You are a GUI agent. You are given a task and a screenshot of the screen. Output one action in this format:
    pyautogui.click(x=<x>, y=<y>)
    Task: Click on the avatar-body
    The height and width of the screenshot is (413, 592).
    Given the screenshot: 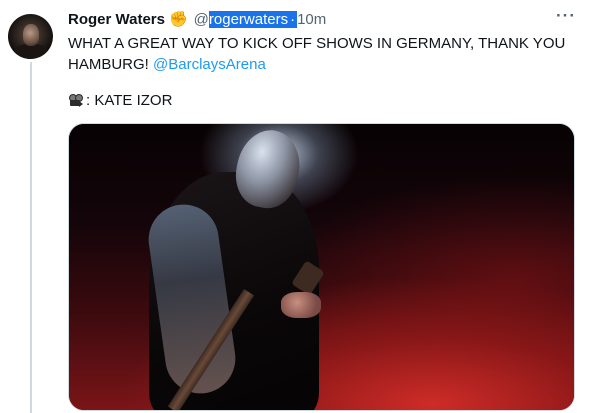 What is the action you would take?
    pyautogui.click(x=31, y=51)
    